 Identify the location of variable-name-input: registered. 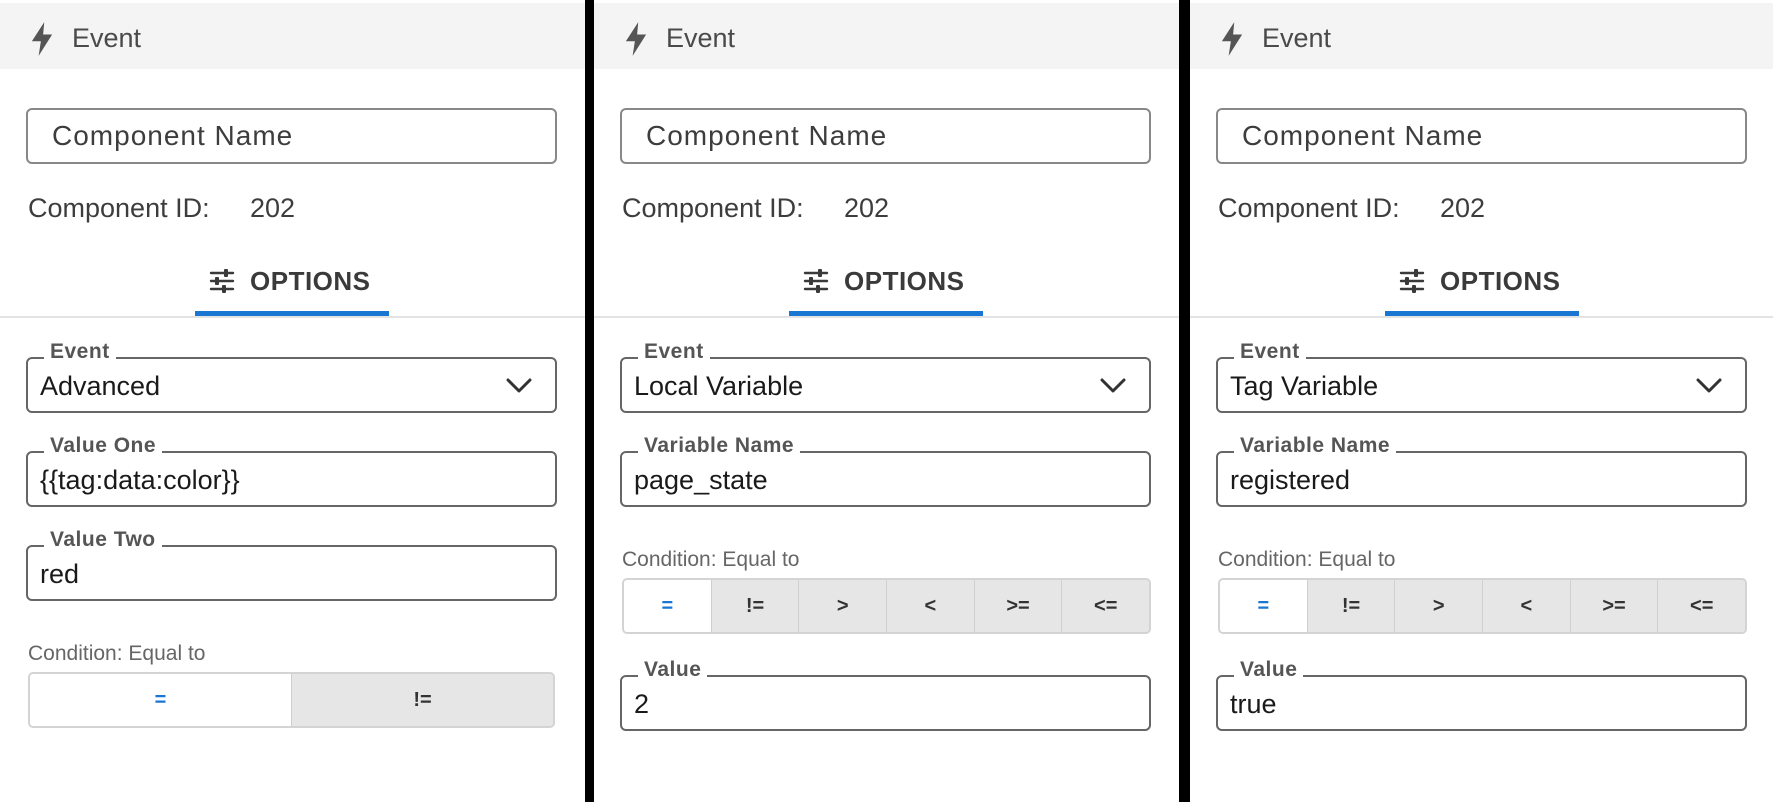
(1290, 480).